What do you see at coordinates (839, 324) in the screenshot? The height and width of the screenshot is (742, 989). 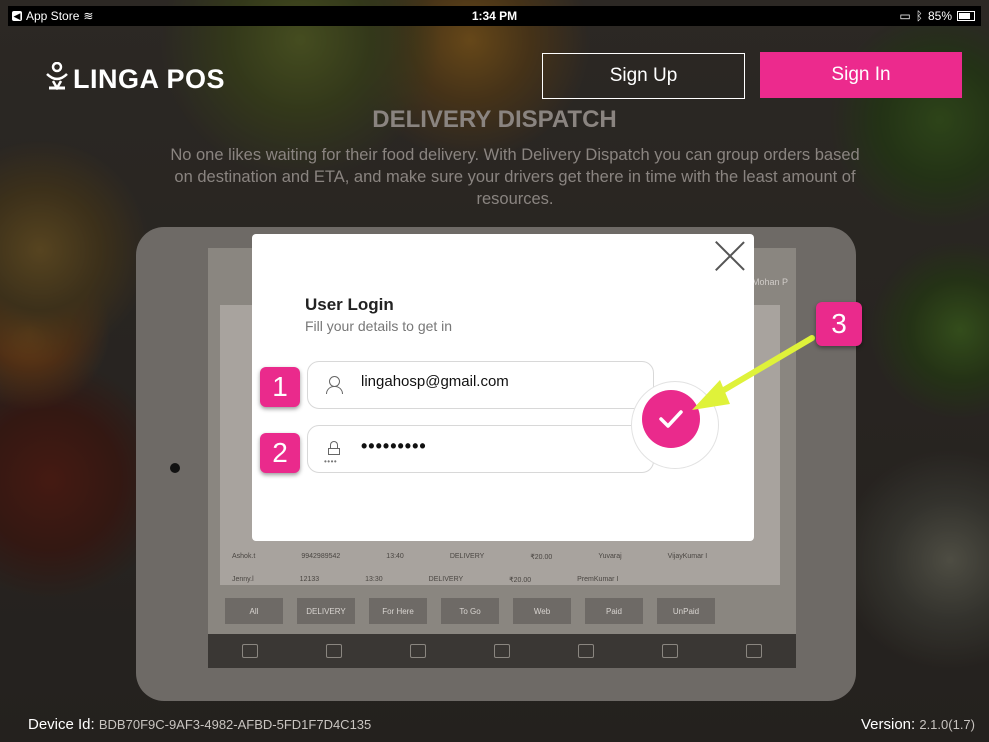 I see `step-badge-3: 3` at bounding box center [839, 324].